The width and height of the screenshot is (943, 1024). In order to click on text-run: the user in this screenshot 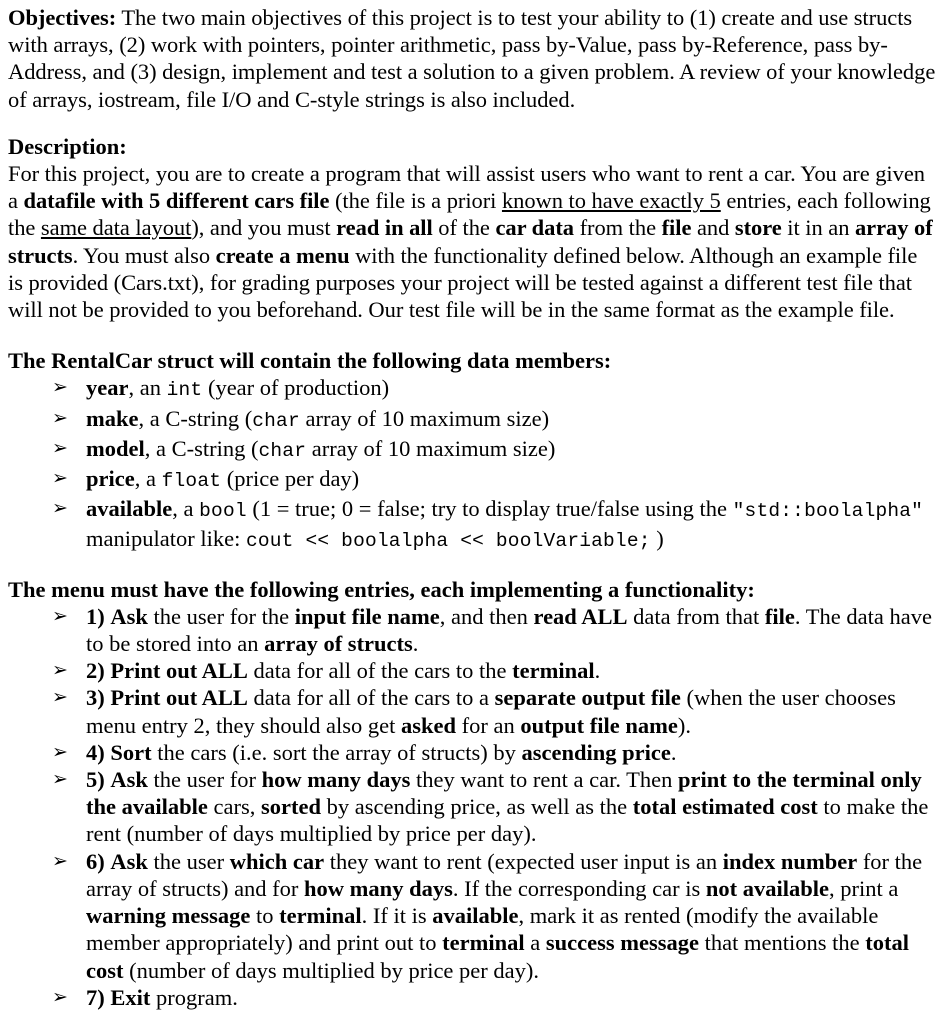, I will do `click(188, 861)`.